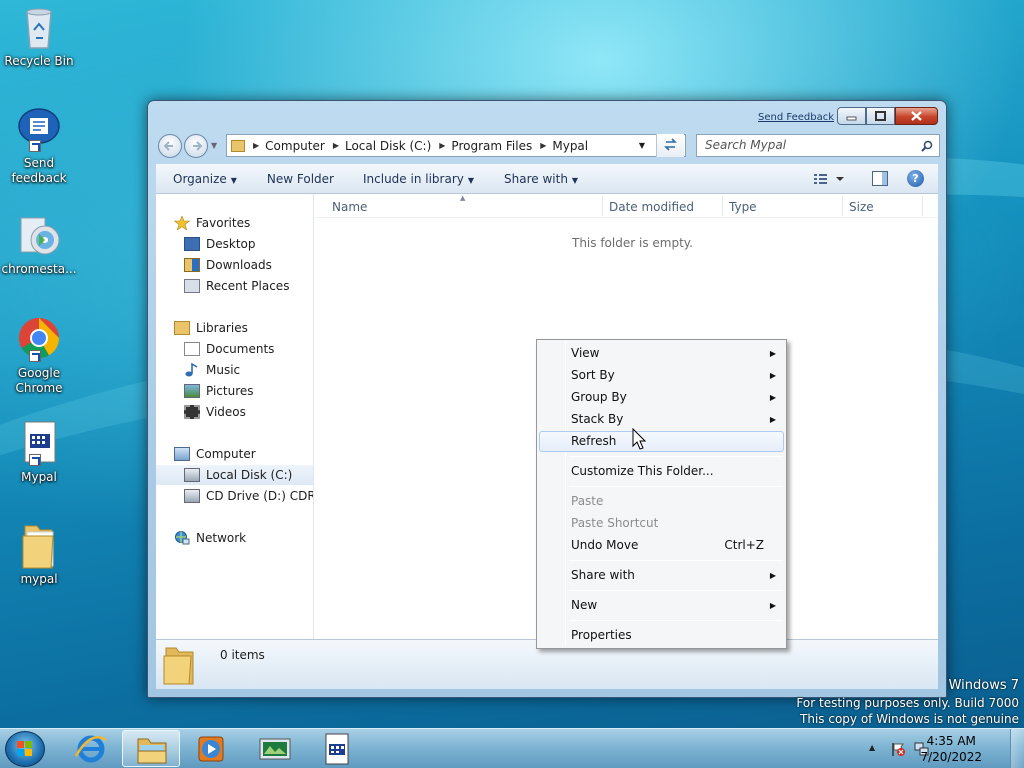 Image resolution: width=1024 pixels, height=768 pixels. Describe the element at coordinates (215, 454) in the screenshot. I see `nav-computer: Computer` at that location.